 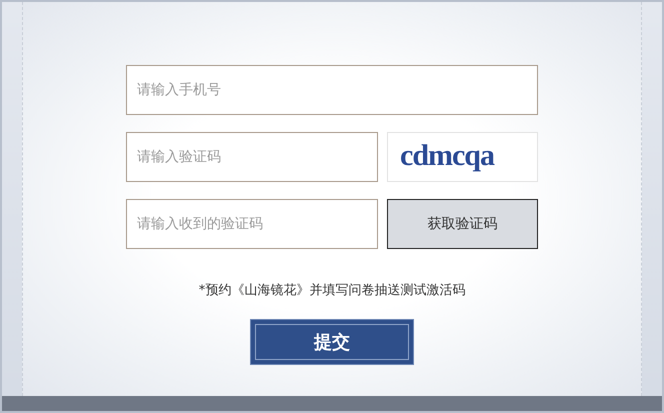 What do you see at coordinates (332, 290) in the screenshot?
I see `note-text: *预约《山海镜花》并填写问卷抽送测试激活码` at bounding box center [332, 290].